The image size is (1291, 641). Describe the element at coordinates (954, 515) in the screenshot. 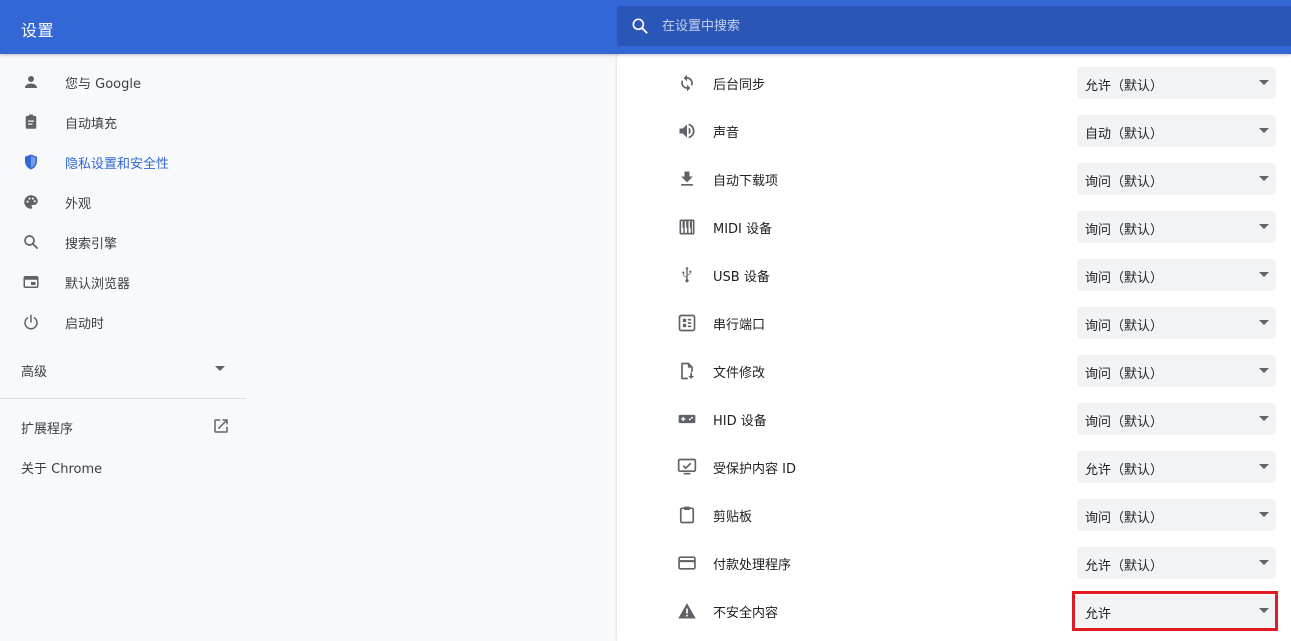

I see `permission-row: 剪贴板 询问（默认）` at that location.